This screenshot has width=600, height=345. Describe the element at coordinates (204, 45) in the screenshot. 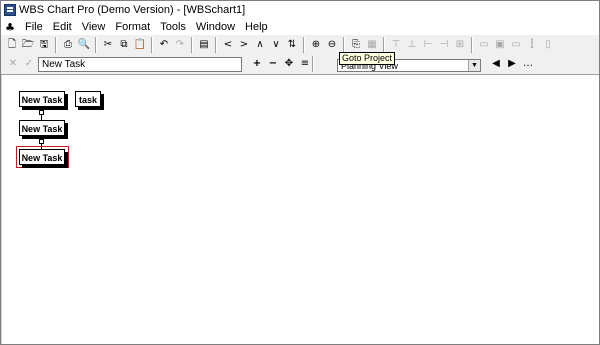

I see `task-info-icon: ▤` at that location.